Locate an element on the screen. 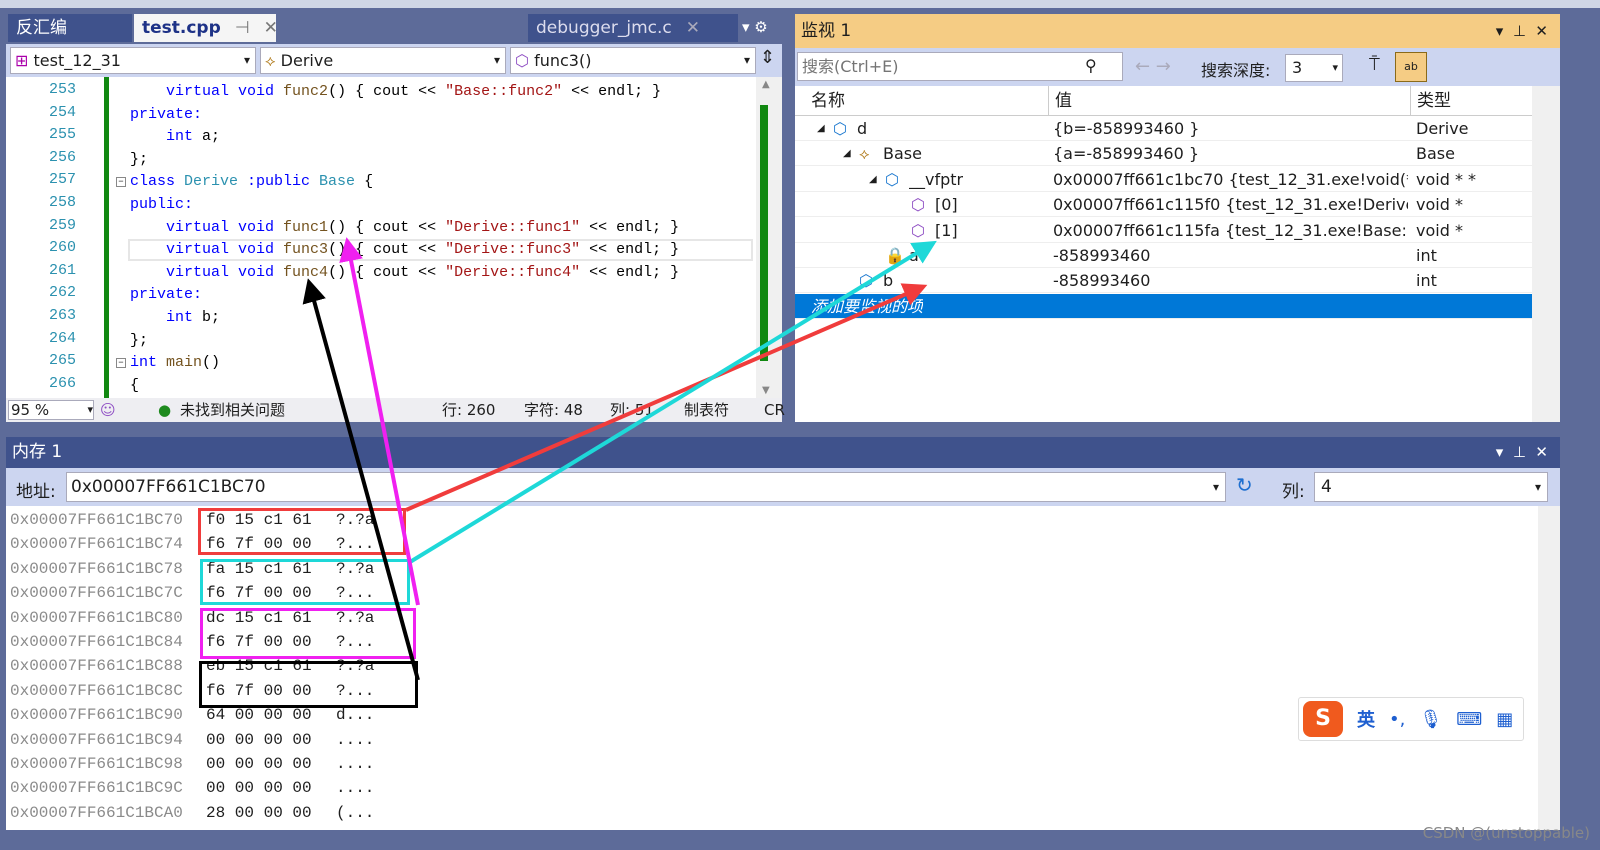 Image resolution: width=1600 pixels, height=850 pixels. sogou-logo-icon: S is located at coordinates (1323, 719).